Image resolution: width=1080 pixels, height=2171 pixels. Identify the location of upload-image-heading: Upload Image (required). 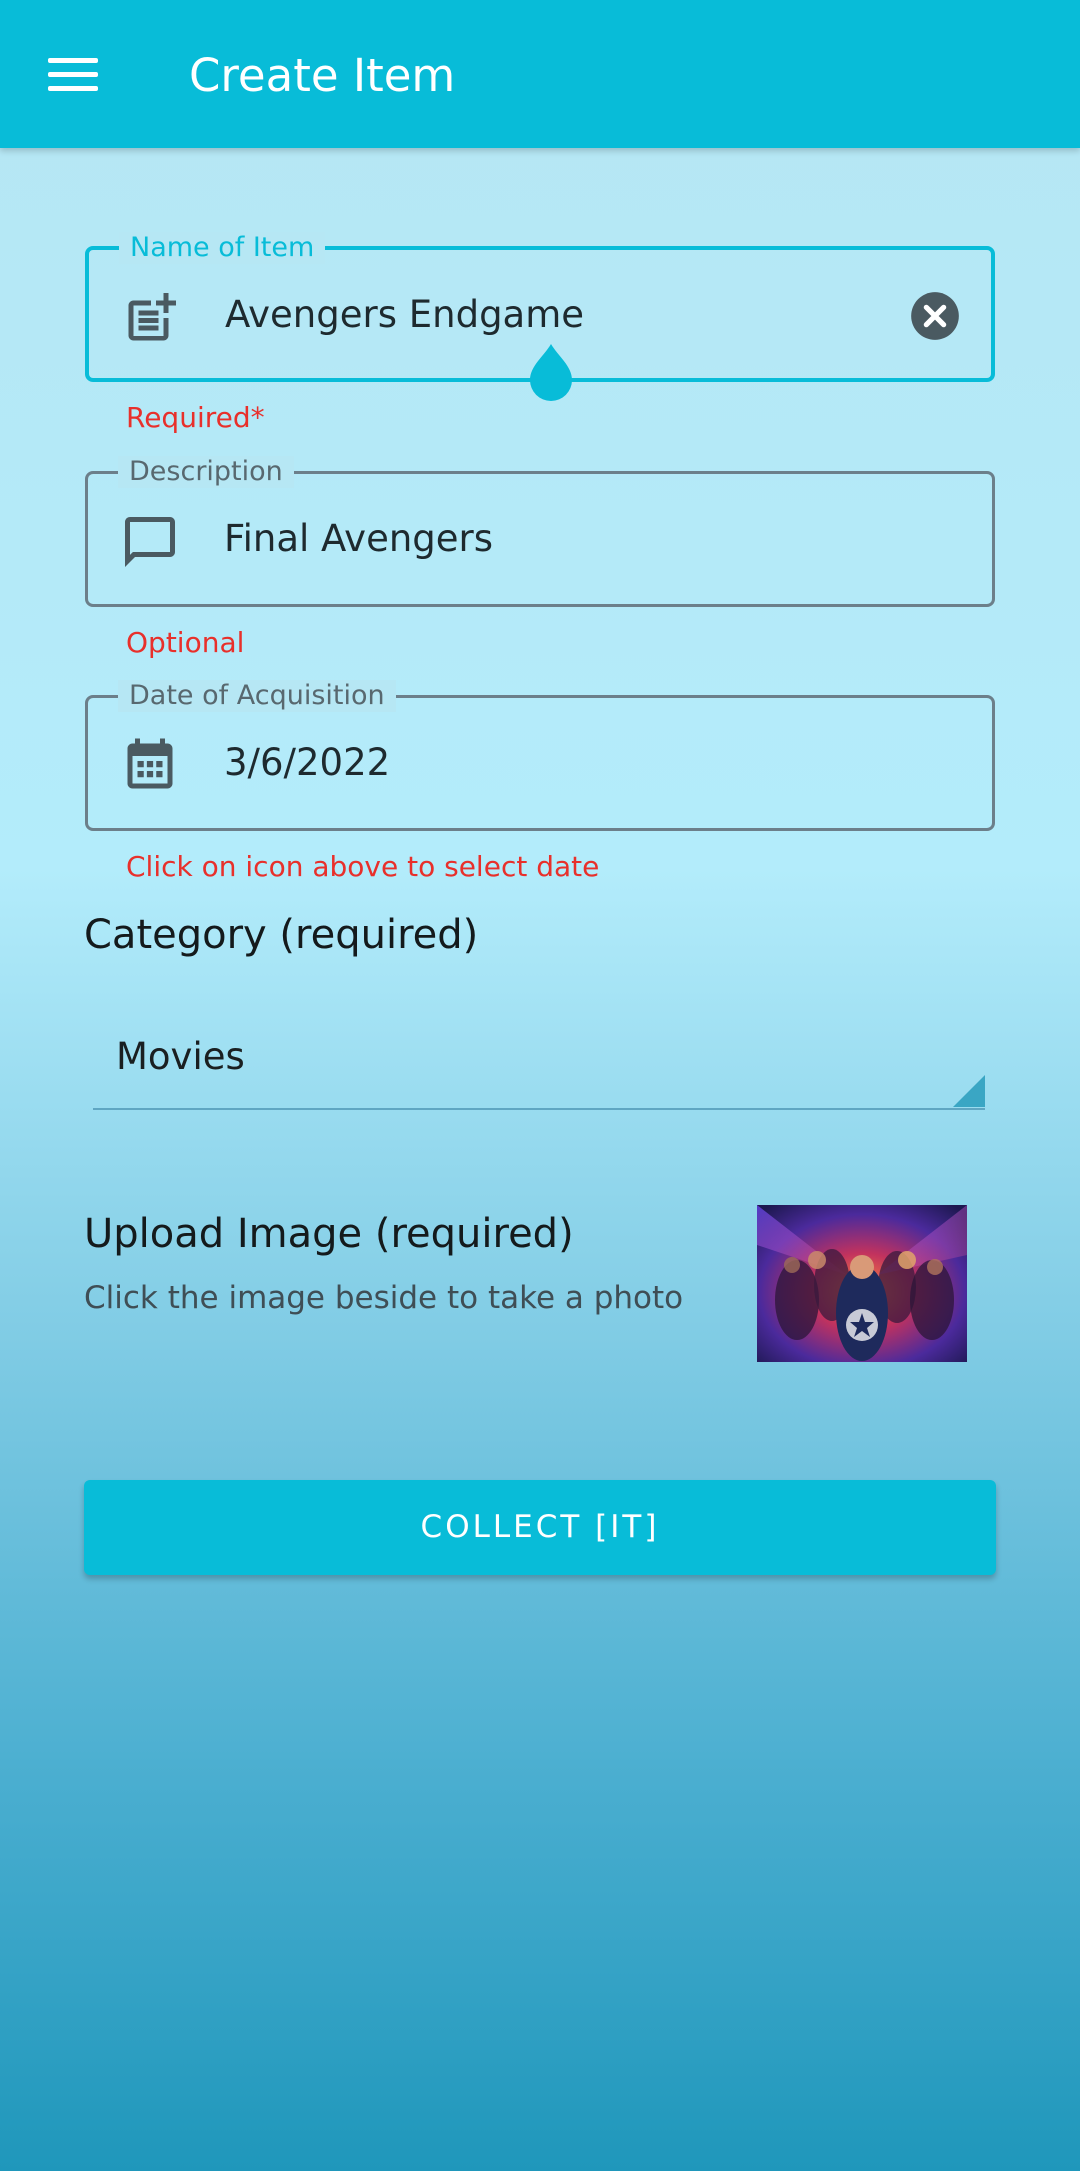
(329, 1234).